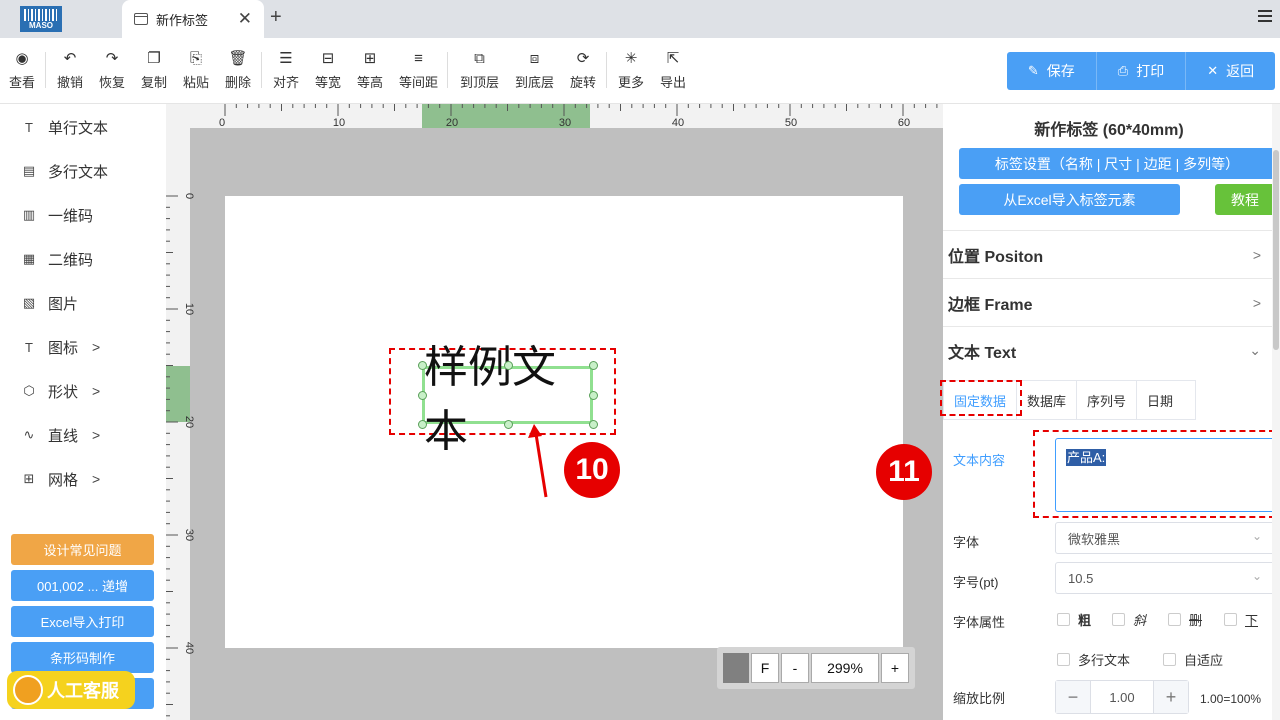  What do you see at coordinates (1185, 619) in the screenshot?
I see `strikethrough-checkbox: 删` at bounding box center [1185, 619].